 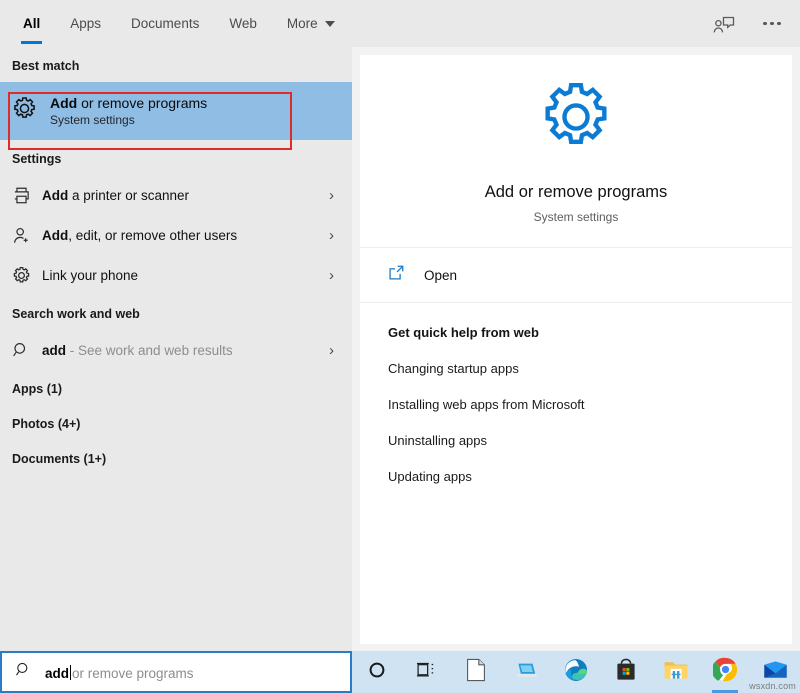 I want to click on watermark: wsxdn.com, so click(x=772, y=686).